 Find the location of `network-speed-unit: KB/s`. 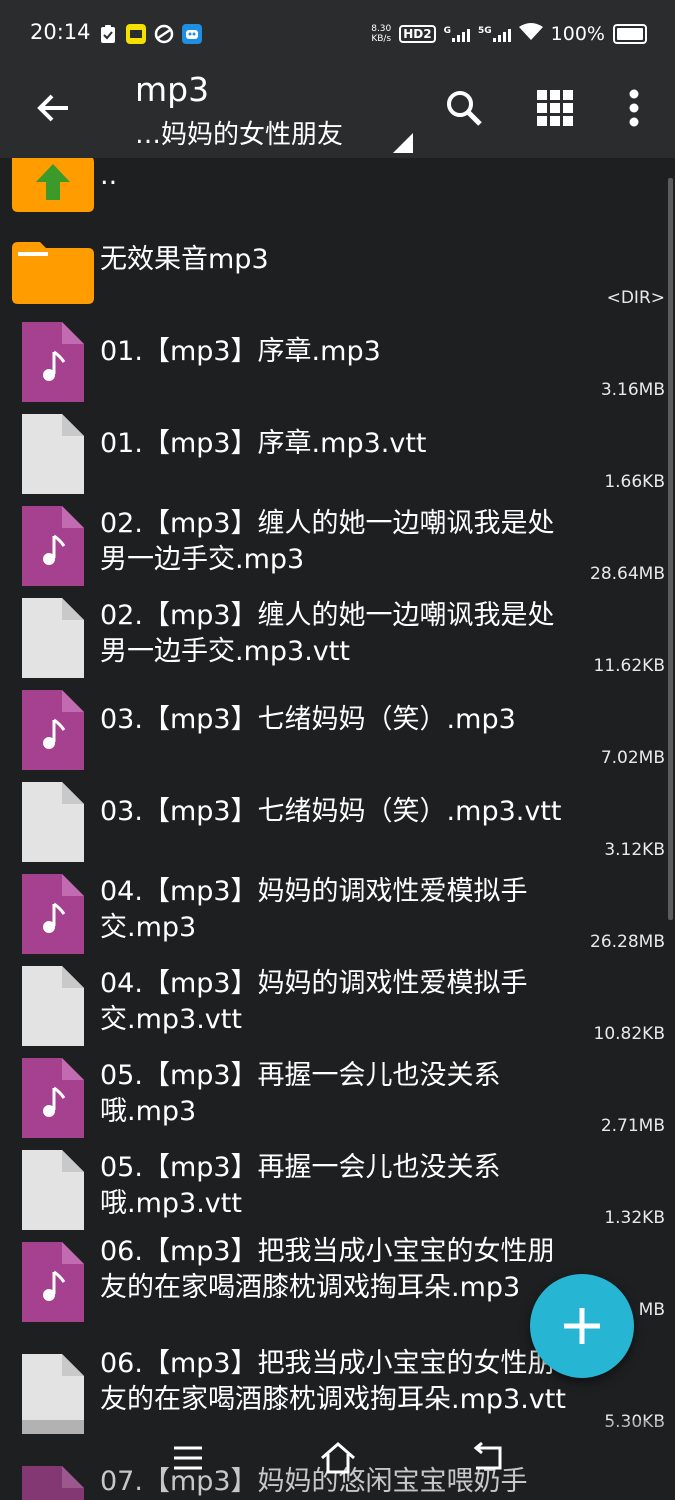

network-speed-unit: KB/s is located at coordinates (381, 39).